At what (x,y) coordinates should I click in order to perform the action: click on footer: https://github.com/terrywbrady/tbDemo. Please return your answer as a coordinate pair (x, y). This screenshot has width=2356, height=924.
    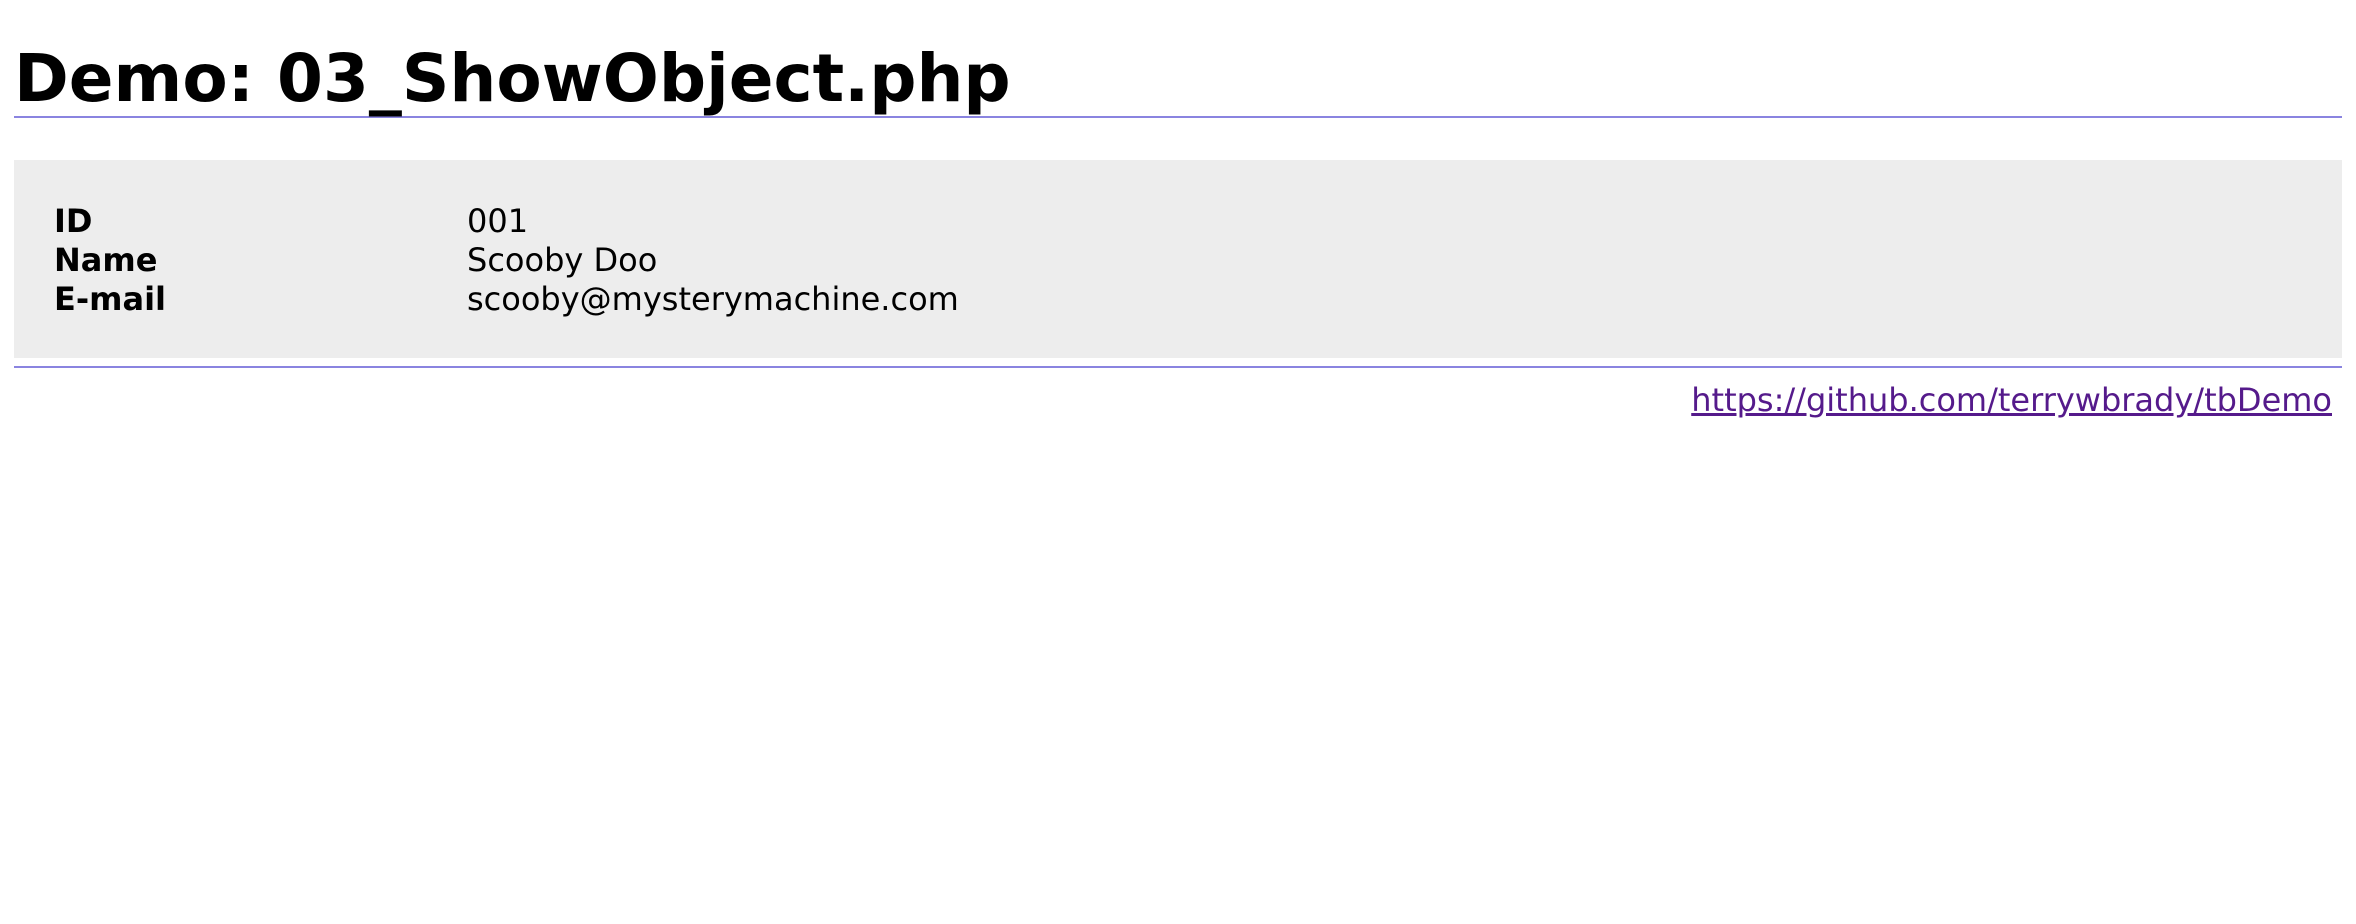
    Looking at the image, I should click on (1178, 394).